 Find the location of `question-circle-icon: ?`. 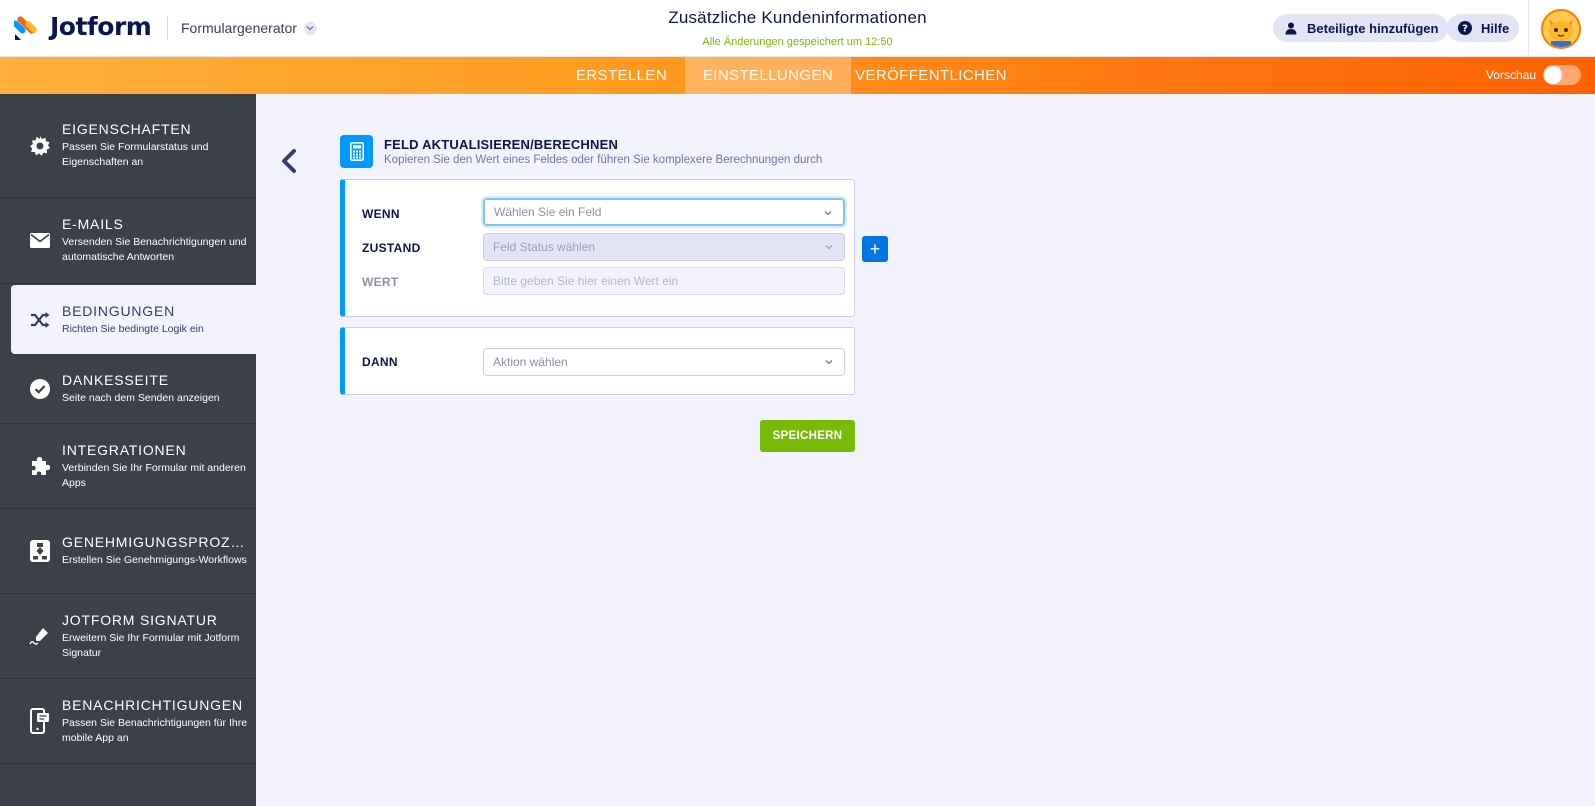

question-circle-icon: ? is located at coordinates (1465, 28).